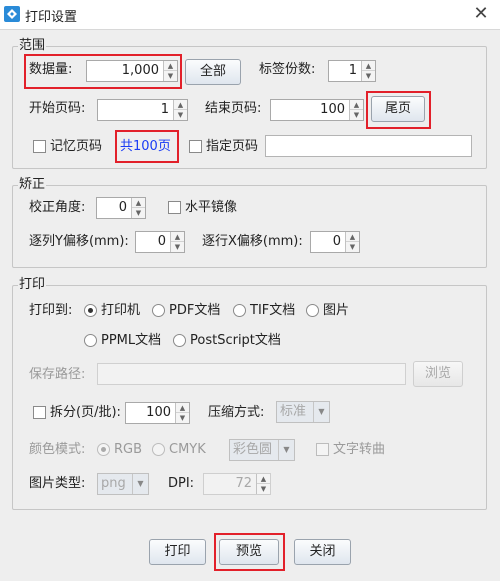 This screenshot has width=500, height=581. I want to click on image-type-value: png, so click(113, 483).